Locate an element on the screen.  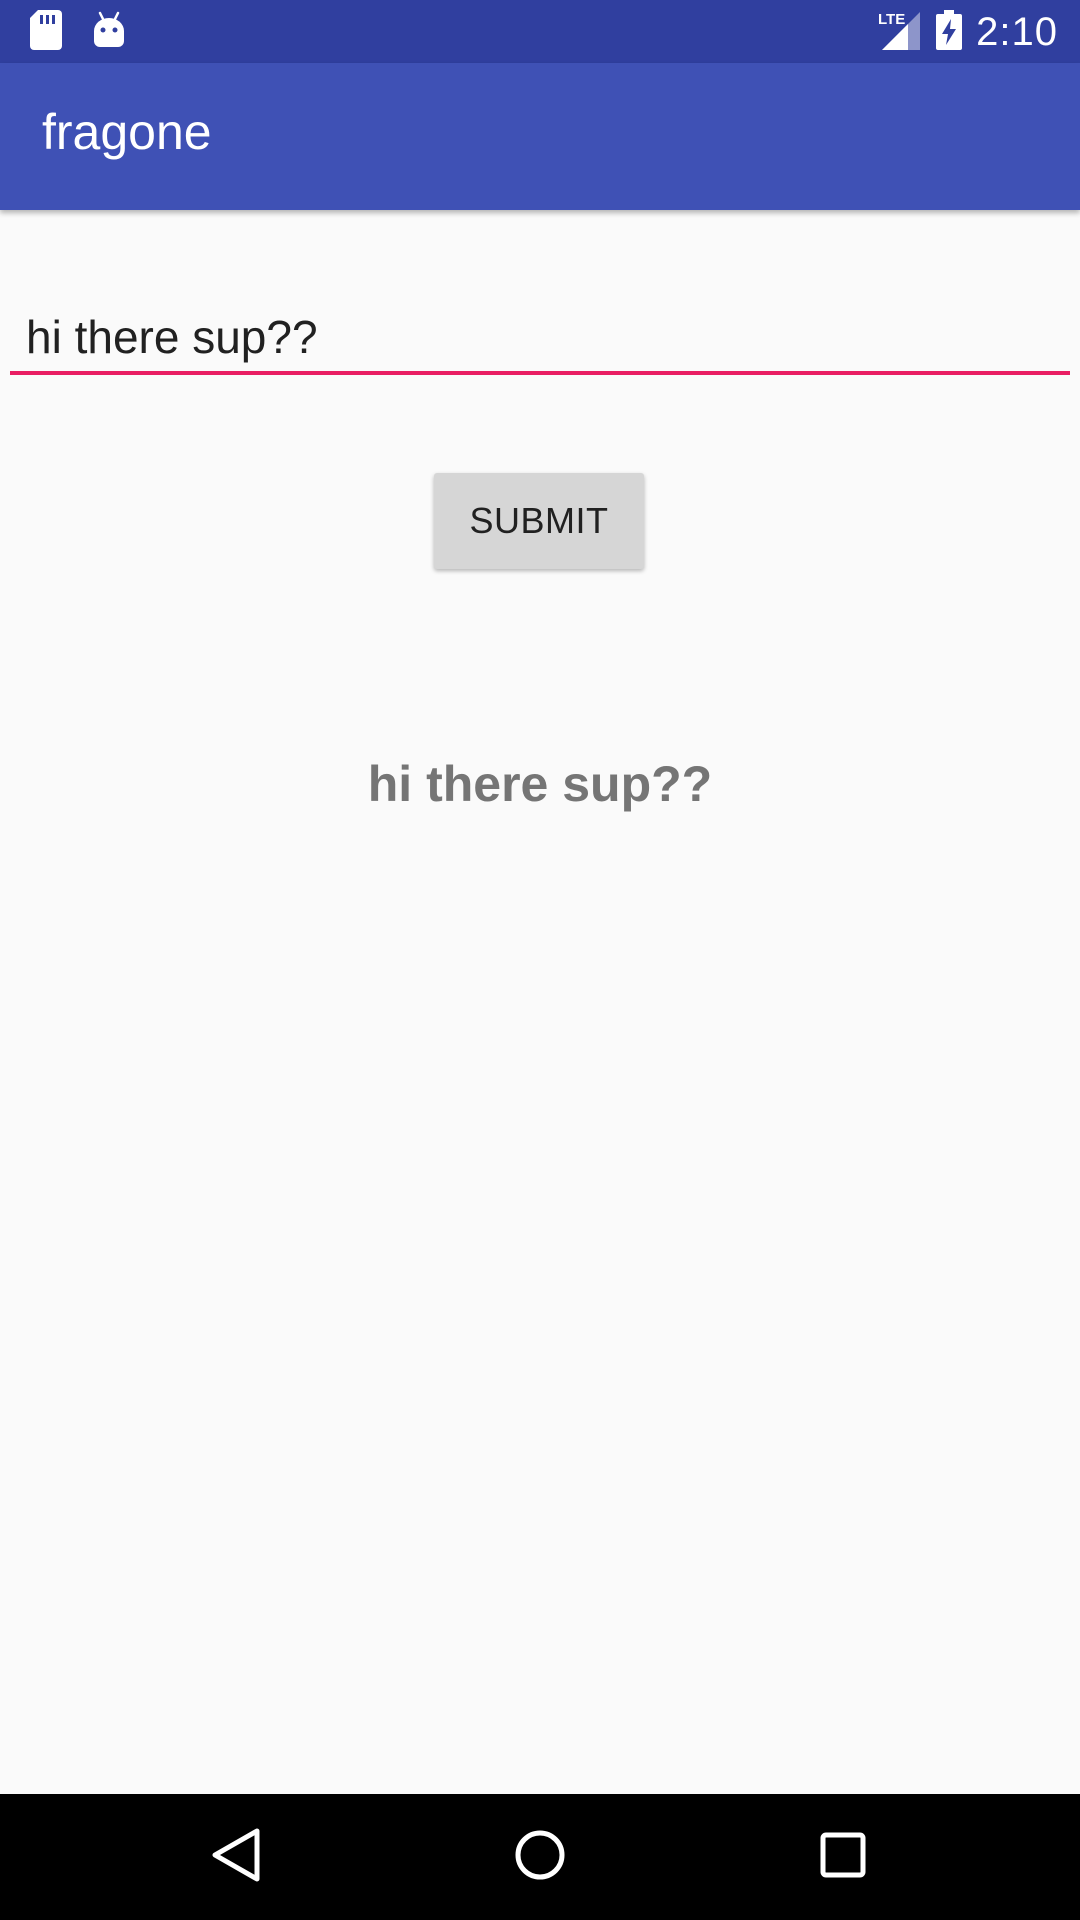
output-text: hi there sup?? is located at coordinates (540, 784).